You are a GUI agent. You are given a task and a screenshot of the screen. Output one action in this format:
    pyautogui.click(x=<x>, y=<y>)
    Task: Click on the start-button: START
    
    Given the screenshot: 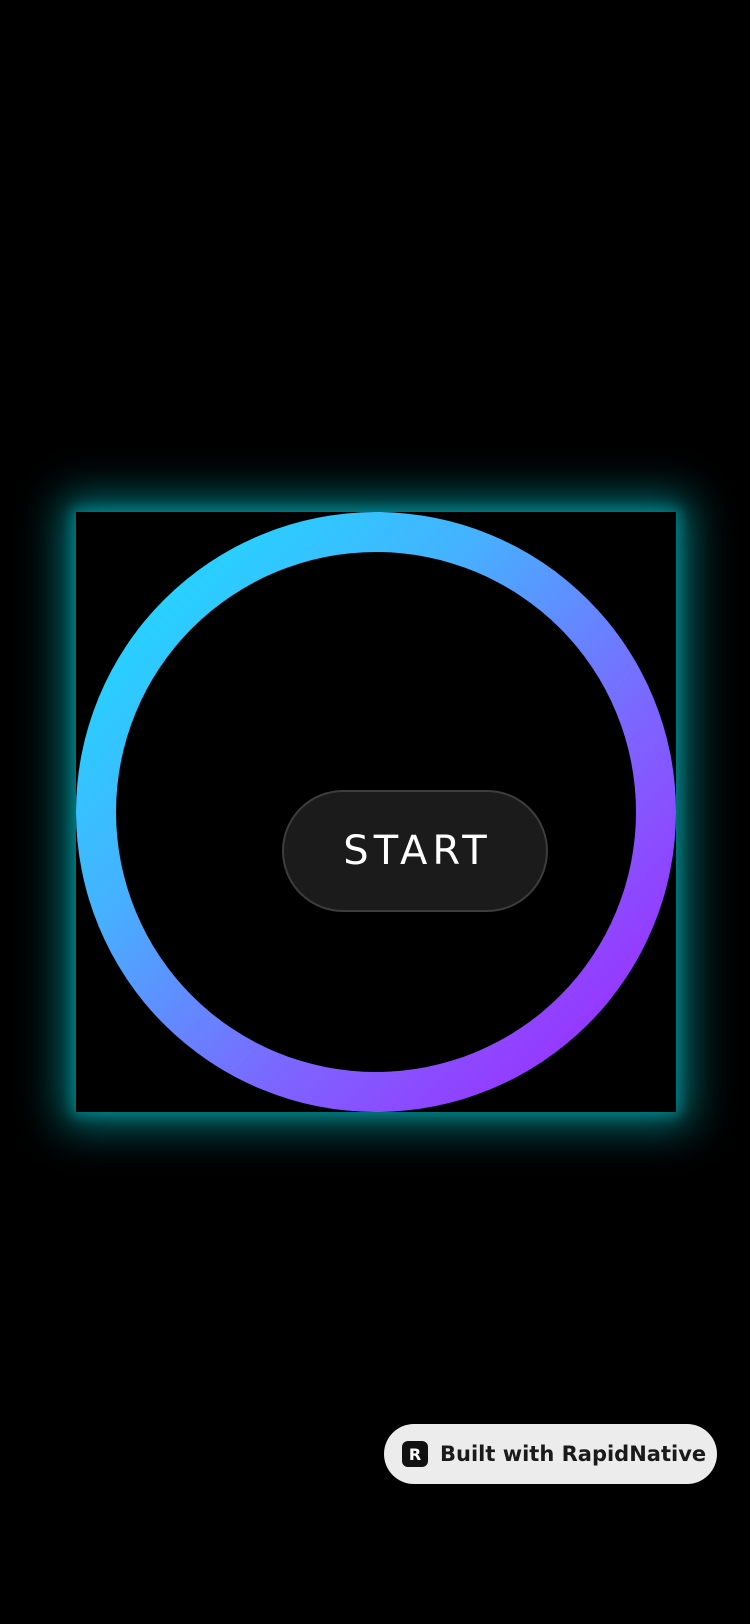 What is the action you would take?
    pyautogui.click(x=415, y=851)
    